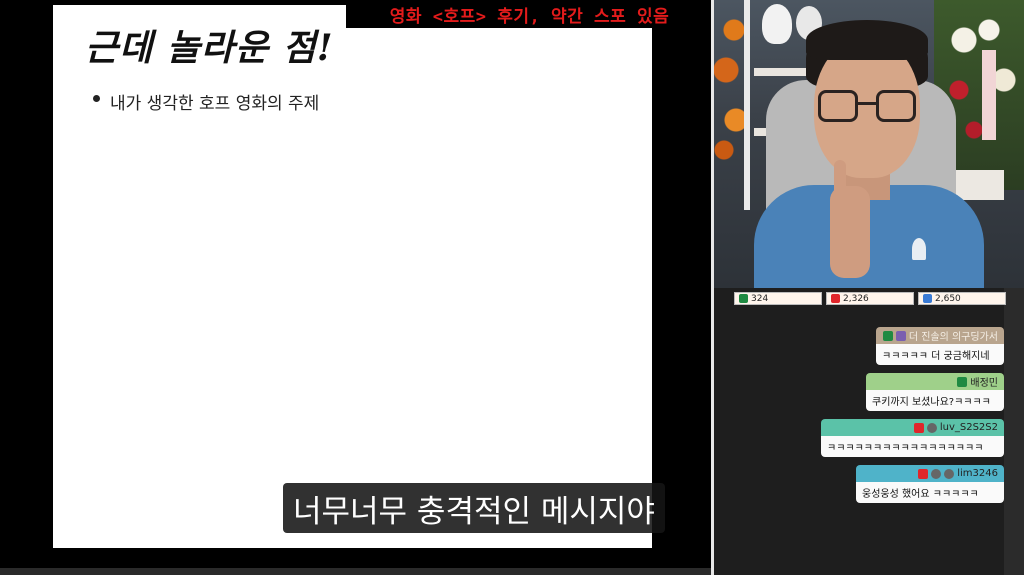 This screenshot has width=1024, height=575. Describe the element at coordinates (1014, 431) in the screenshot. I see `panel-edge` at that location.